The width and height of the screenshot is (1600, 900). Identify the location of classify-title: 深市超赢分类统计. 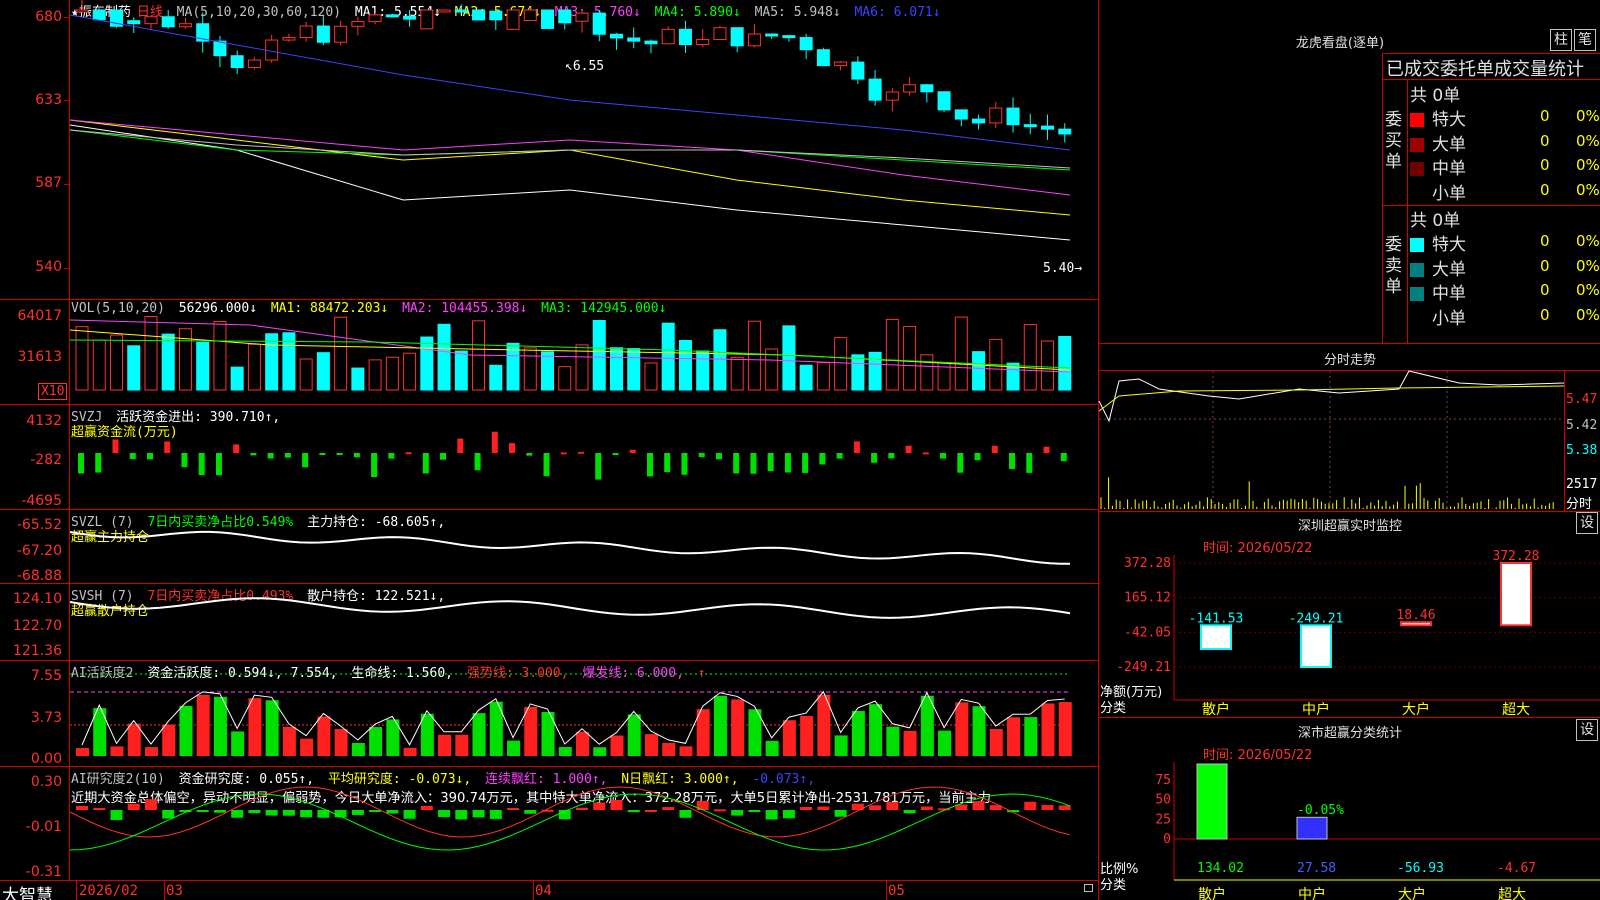
(1349, 733).